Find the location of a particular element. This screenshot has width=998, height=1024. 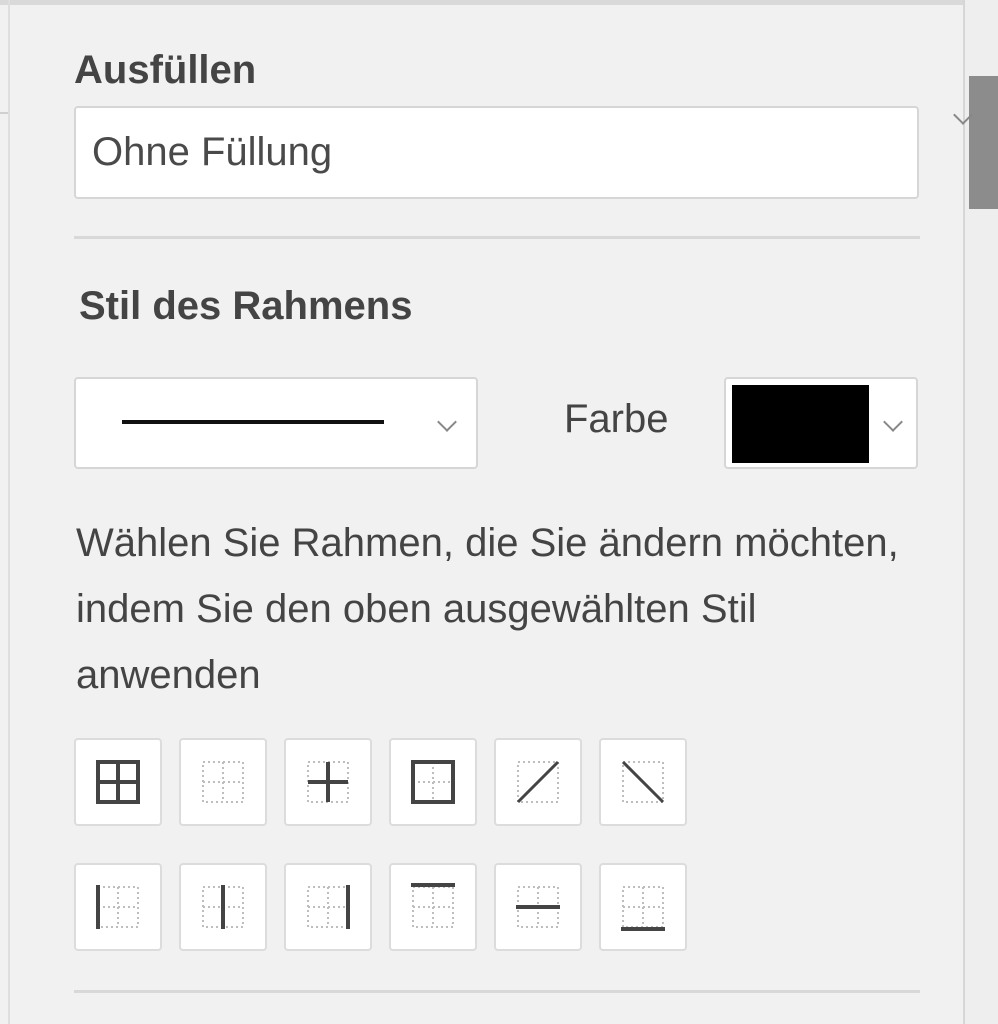

diagonal-down-border-button is located at coordinates (643, 782).